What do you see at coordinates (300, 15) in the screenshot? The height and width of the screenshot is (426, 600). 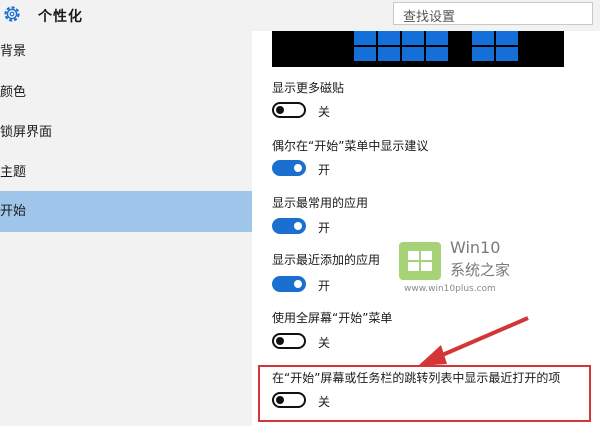 I see `title-bar: 个性化 查找设置` at bounding box center [300, 15].